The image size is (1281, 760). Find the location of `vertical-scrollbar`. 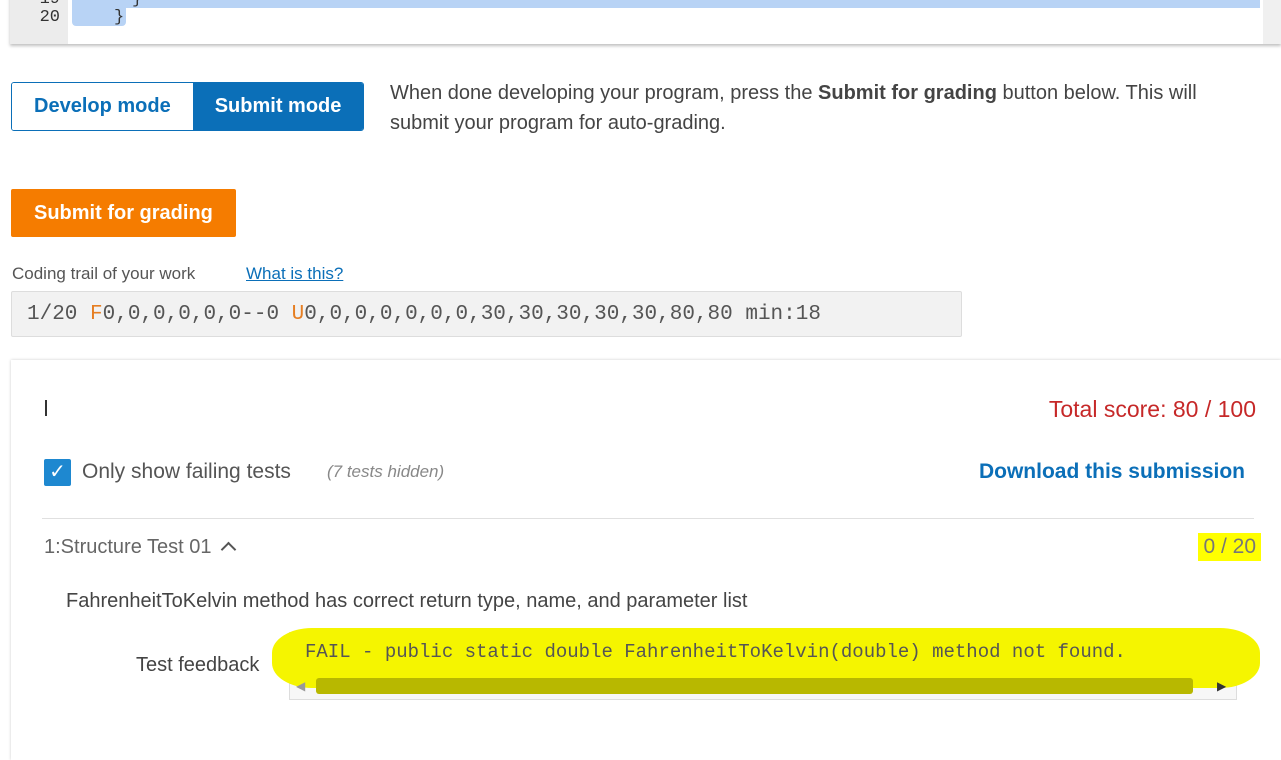

vertical-scrollbar is located at coordinates (1272, 22).